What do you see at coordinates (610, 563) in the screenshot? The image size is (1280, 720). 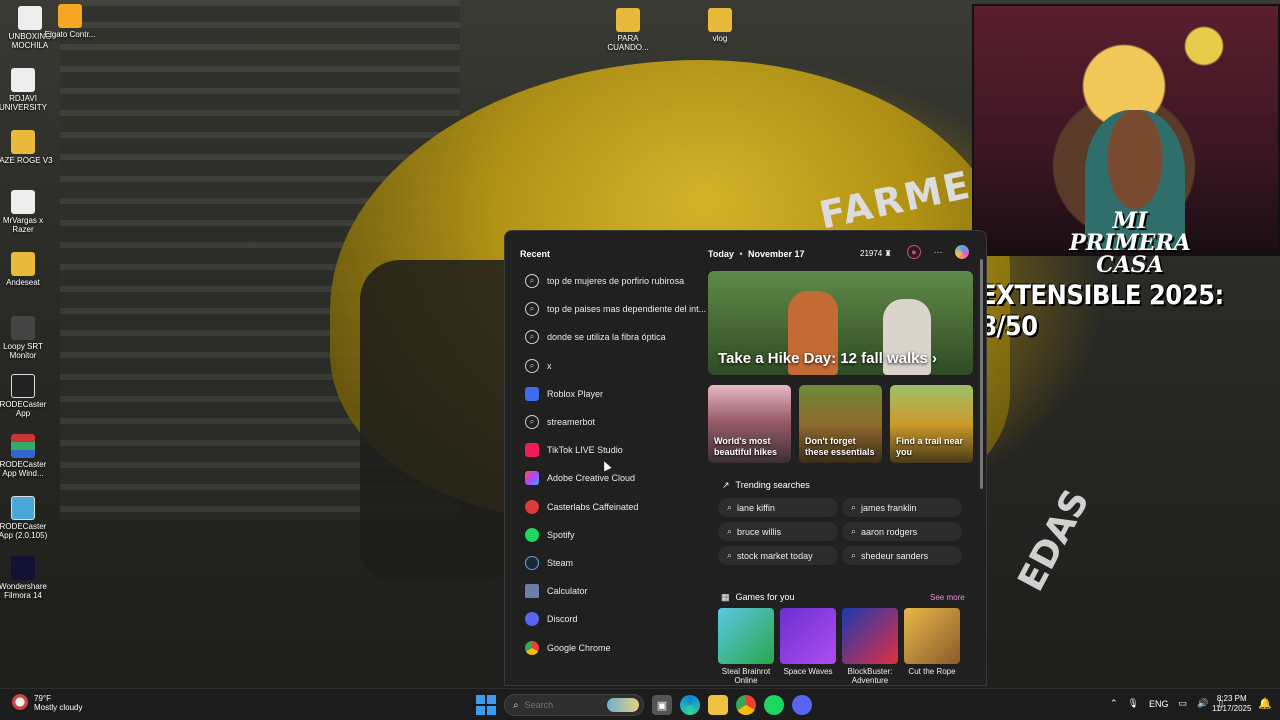 I see `recent-item-steam: Steam` at bounding box center [610, 563].